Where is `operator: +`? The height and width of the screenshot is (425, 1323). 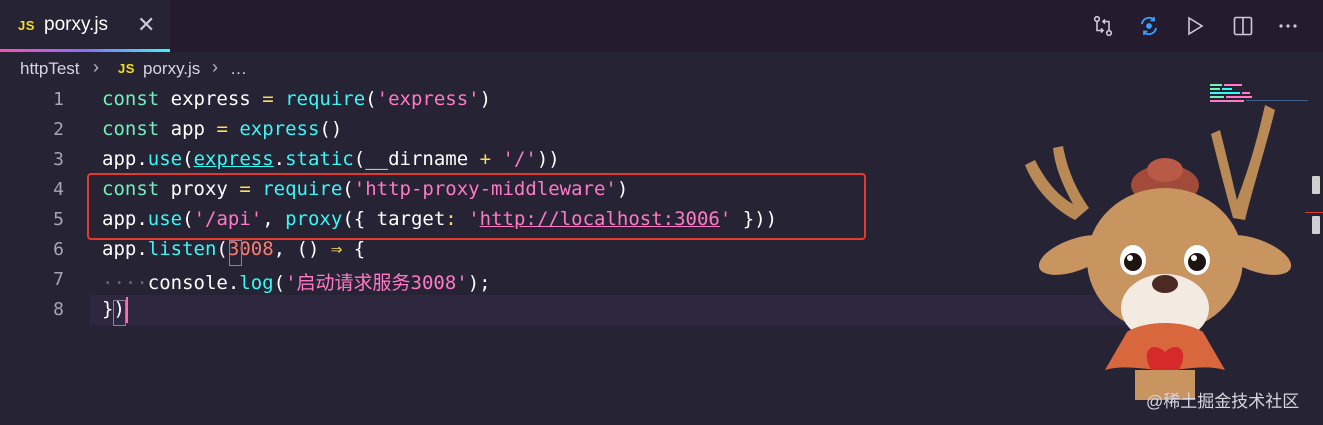 operator: + is located at coordinates (485, 159).